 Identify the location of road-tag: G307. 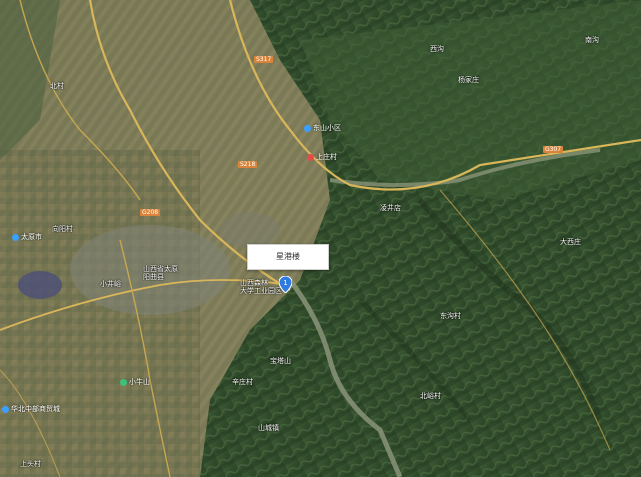
(553, 149).